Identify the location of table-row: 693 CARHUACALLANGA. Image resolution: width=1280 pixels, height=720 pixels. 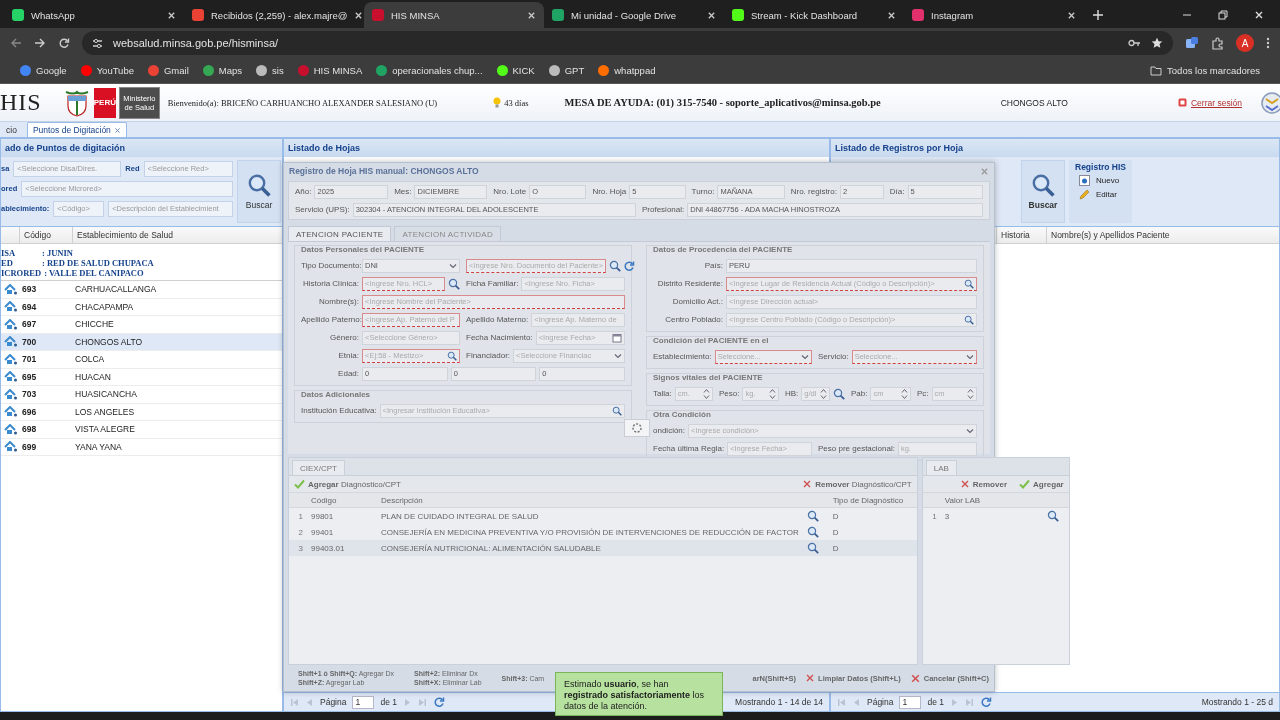
(141, 290).